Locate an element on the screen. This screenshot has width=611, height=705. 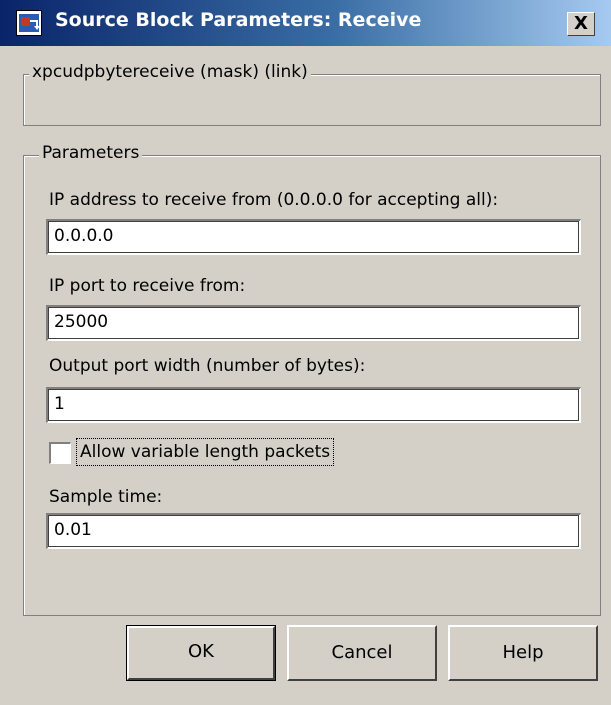
ok-button-label: OK is located at coordinates (201, 651).